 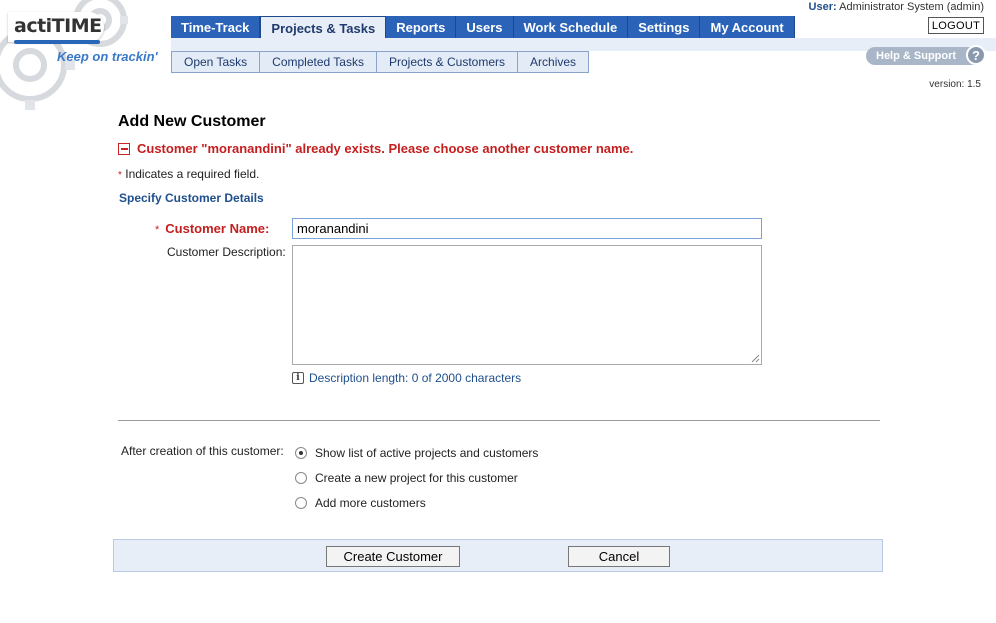 I want to click on required-note-text: Indicates a required field., so click(x=190, y=174).